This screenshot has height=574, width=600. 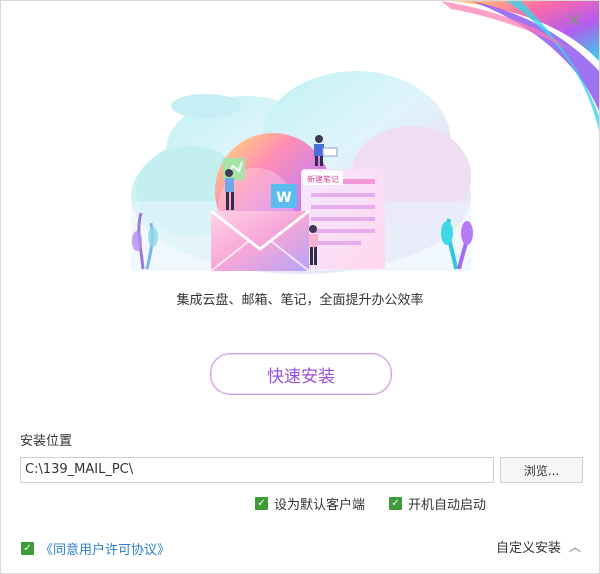 I want to click on word-doc-icon: W, so click(x=284, y=196).